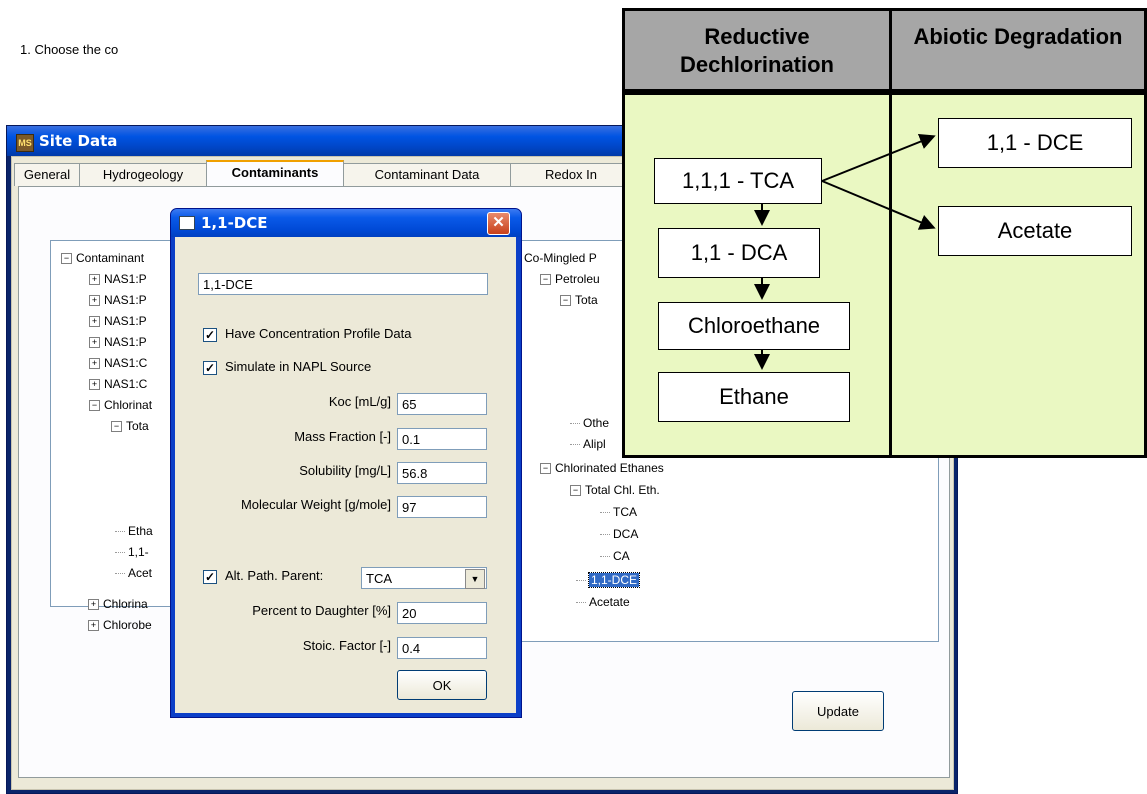 This screenshot has width=1147, height=794. Describe the element at coordinates (442, 648) in the screenshot. I see `stoic-factor-input: 0.4` at that location.